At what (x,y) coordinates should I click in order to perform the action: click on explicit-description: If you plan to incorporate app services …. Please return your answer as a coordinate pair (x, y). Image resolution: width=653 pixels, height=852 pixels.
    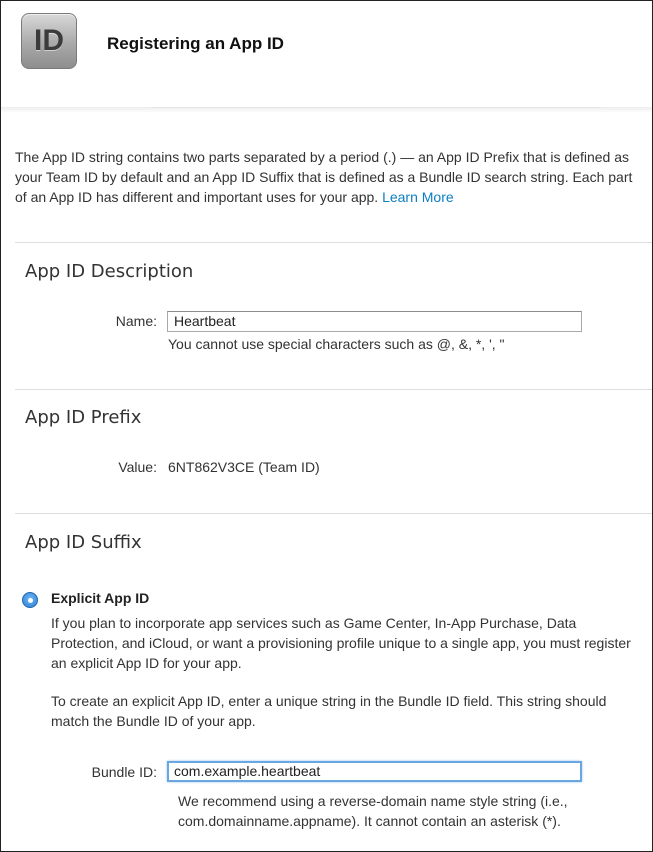
    Looking at the image, I should click on (341, 643).